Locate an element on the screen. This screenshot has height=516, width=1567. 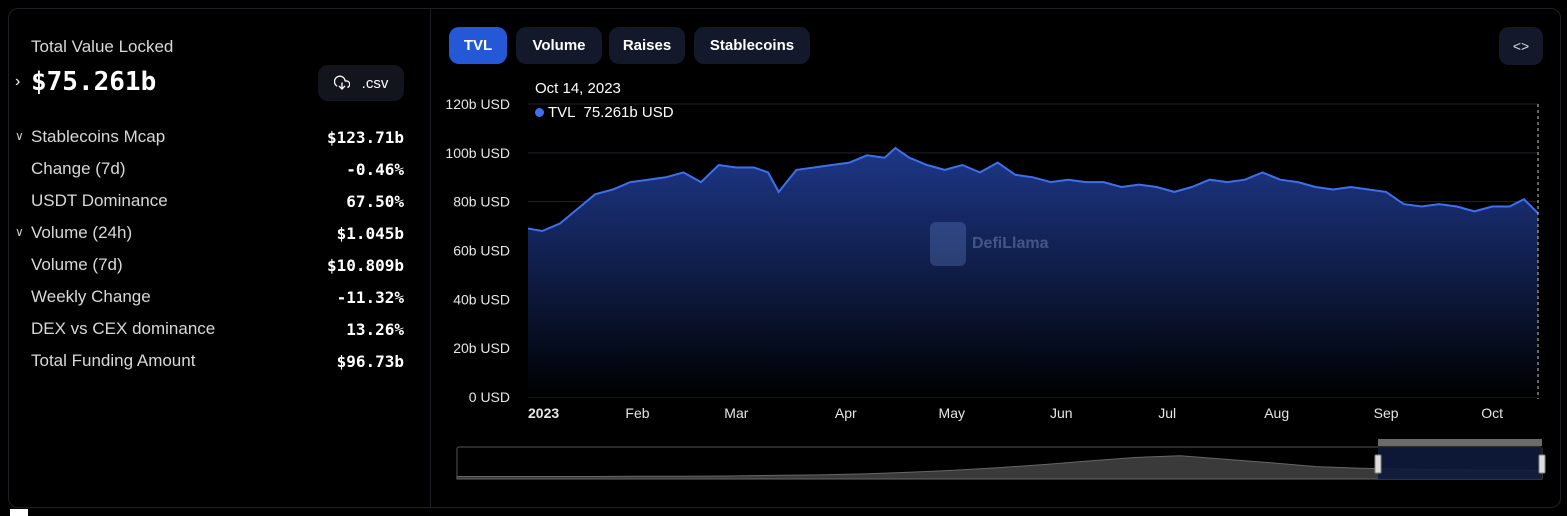
y-tick-label: 100b USD is located at coordinates (477, 153).